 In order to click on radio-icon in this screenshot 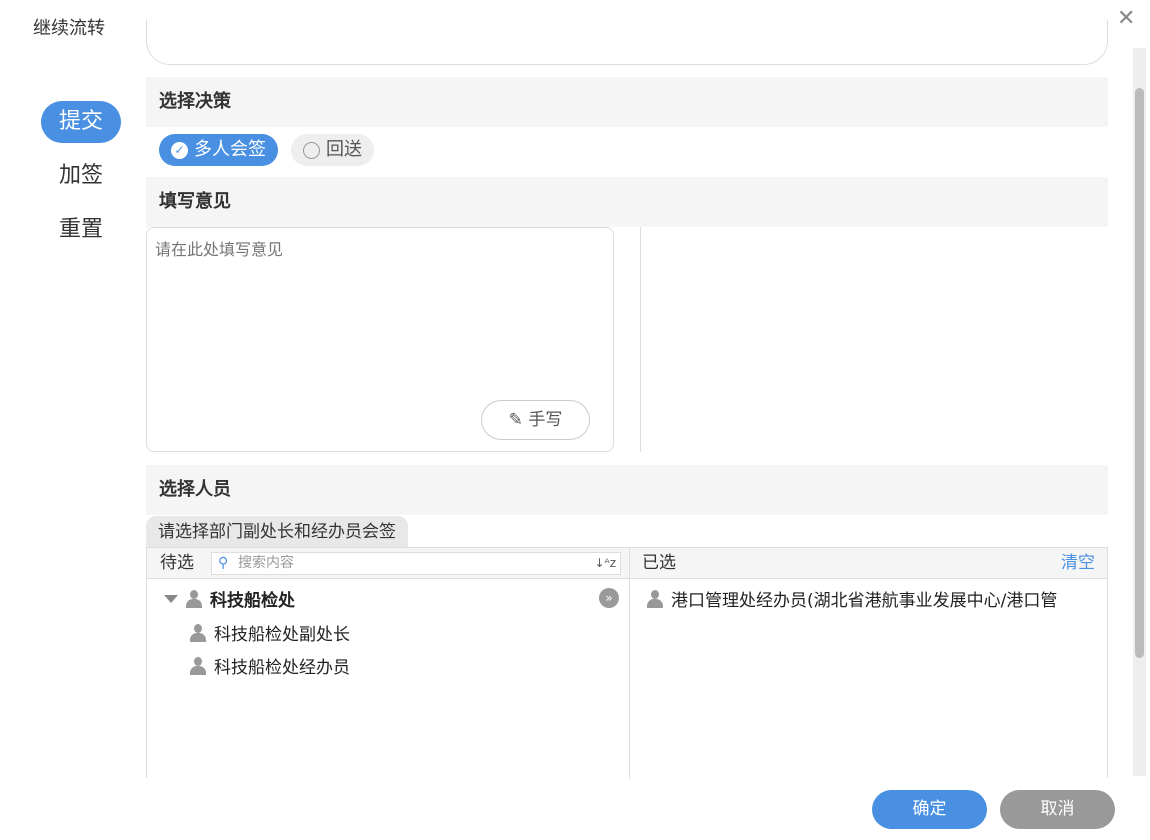, I will do `click(311, 150)`.